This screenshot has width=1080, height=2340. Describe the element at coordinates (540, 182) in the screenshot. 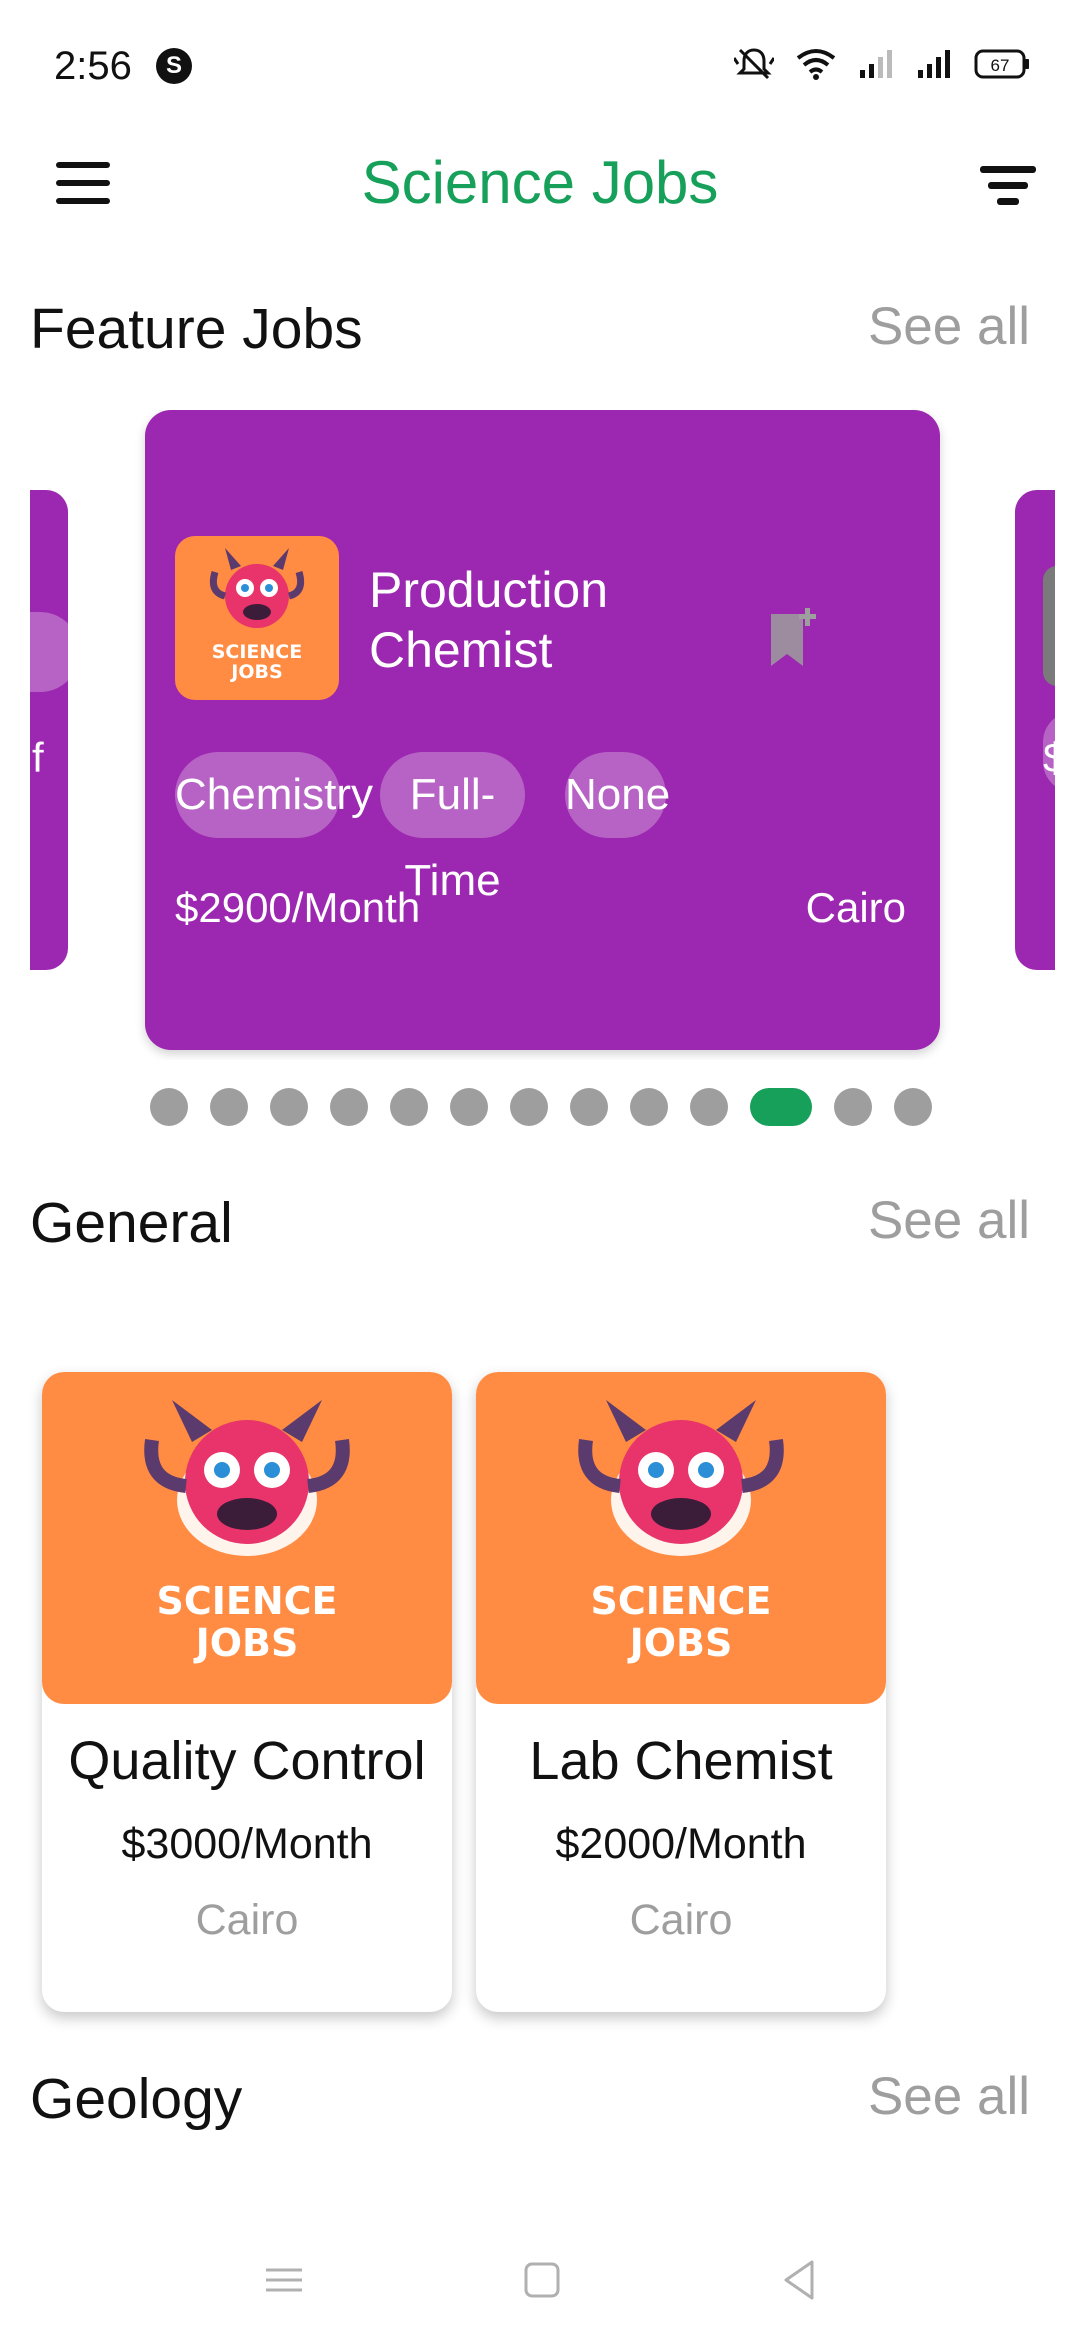

I see `app-title: Science Jobs` at that location.